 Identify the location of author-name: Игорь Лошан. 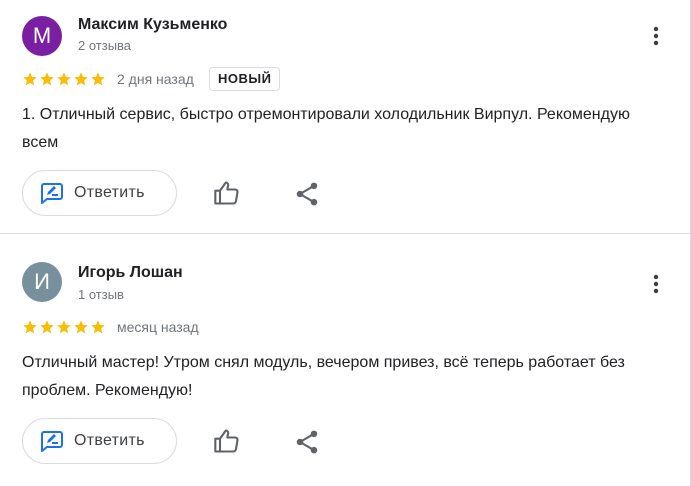
(130, 273).